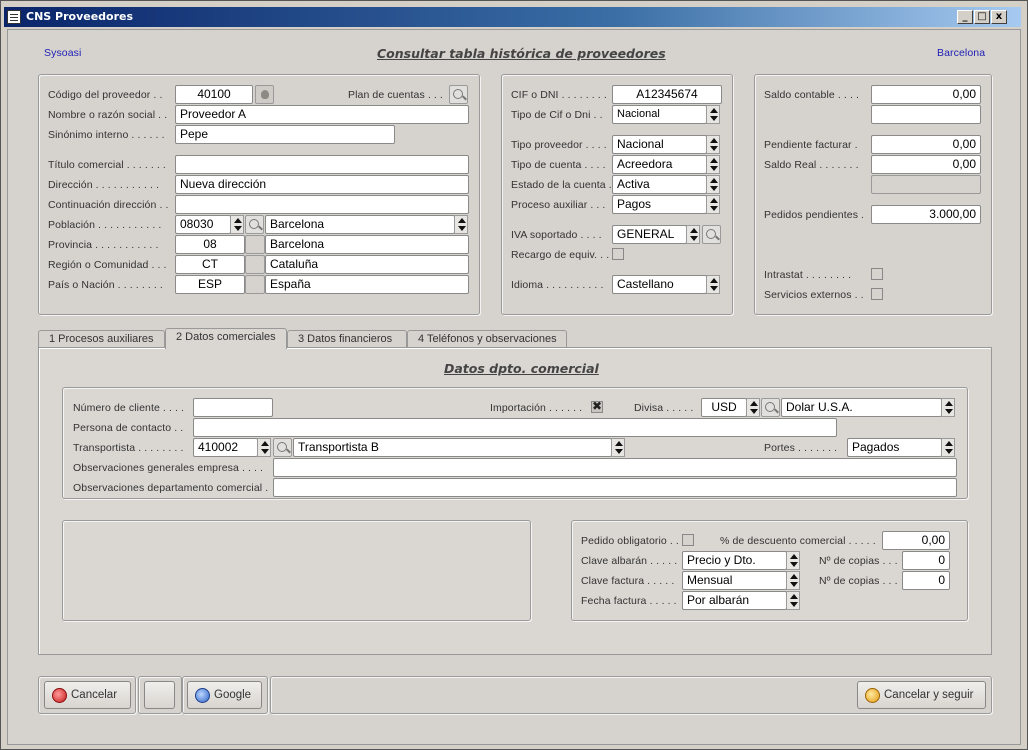 This screenshot has height=750, width=1028. I want to click on saldo-real-label: Saldo Real . . . . . . ., so click(811, 165).